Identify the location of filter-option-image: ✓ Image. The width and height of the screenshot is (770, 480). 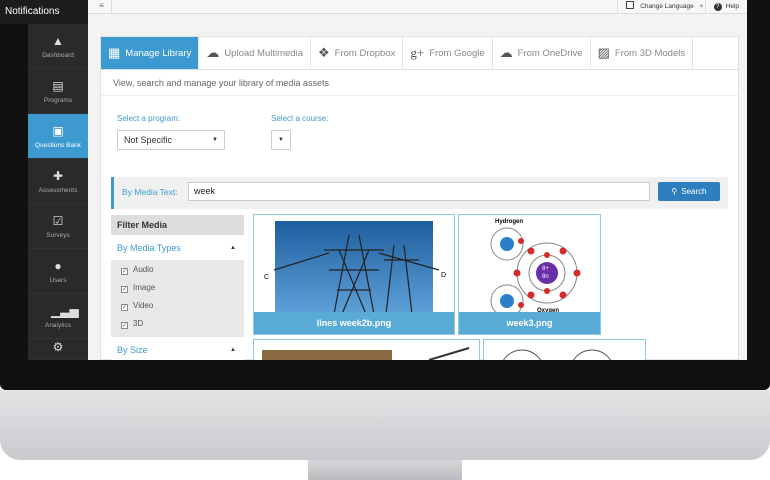
(177, 288).